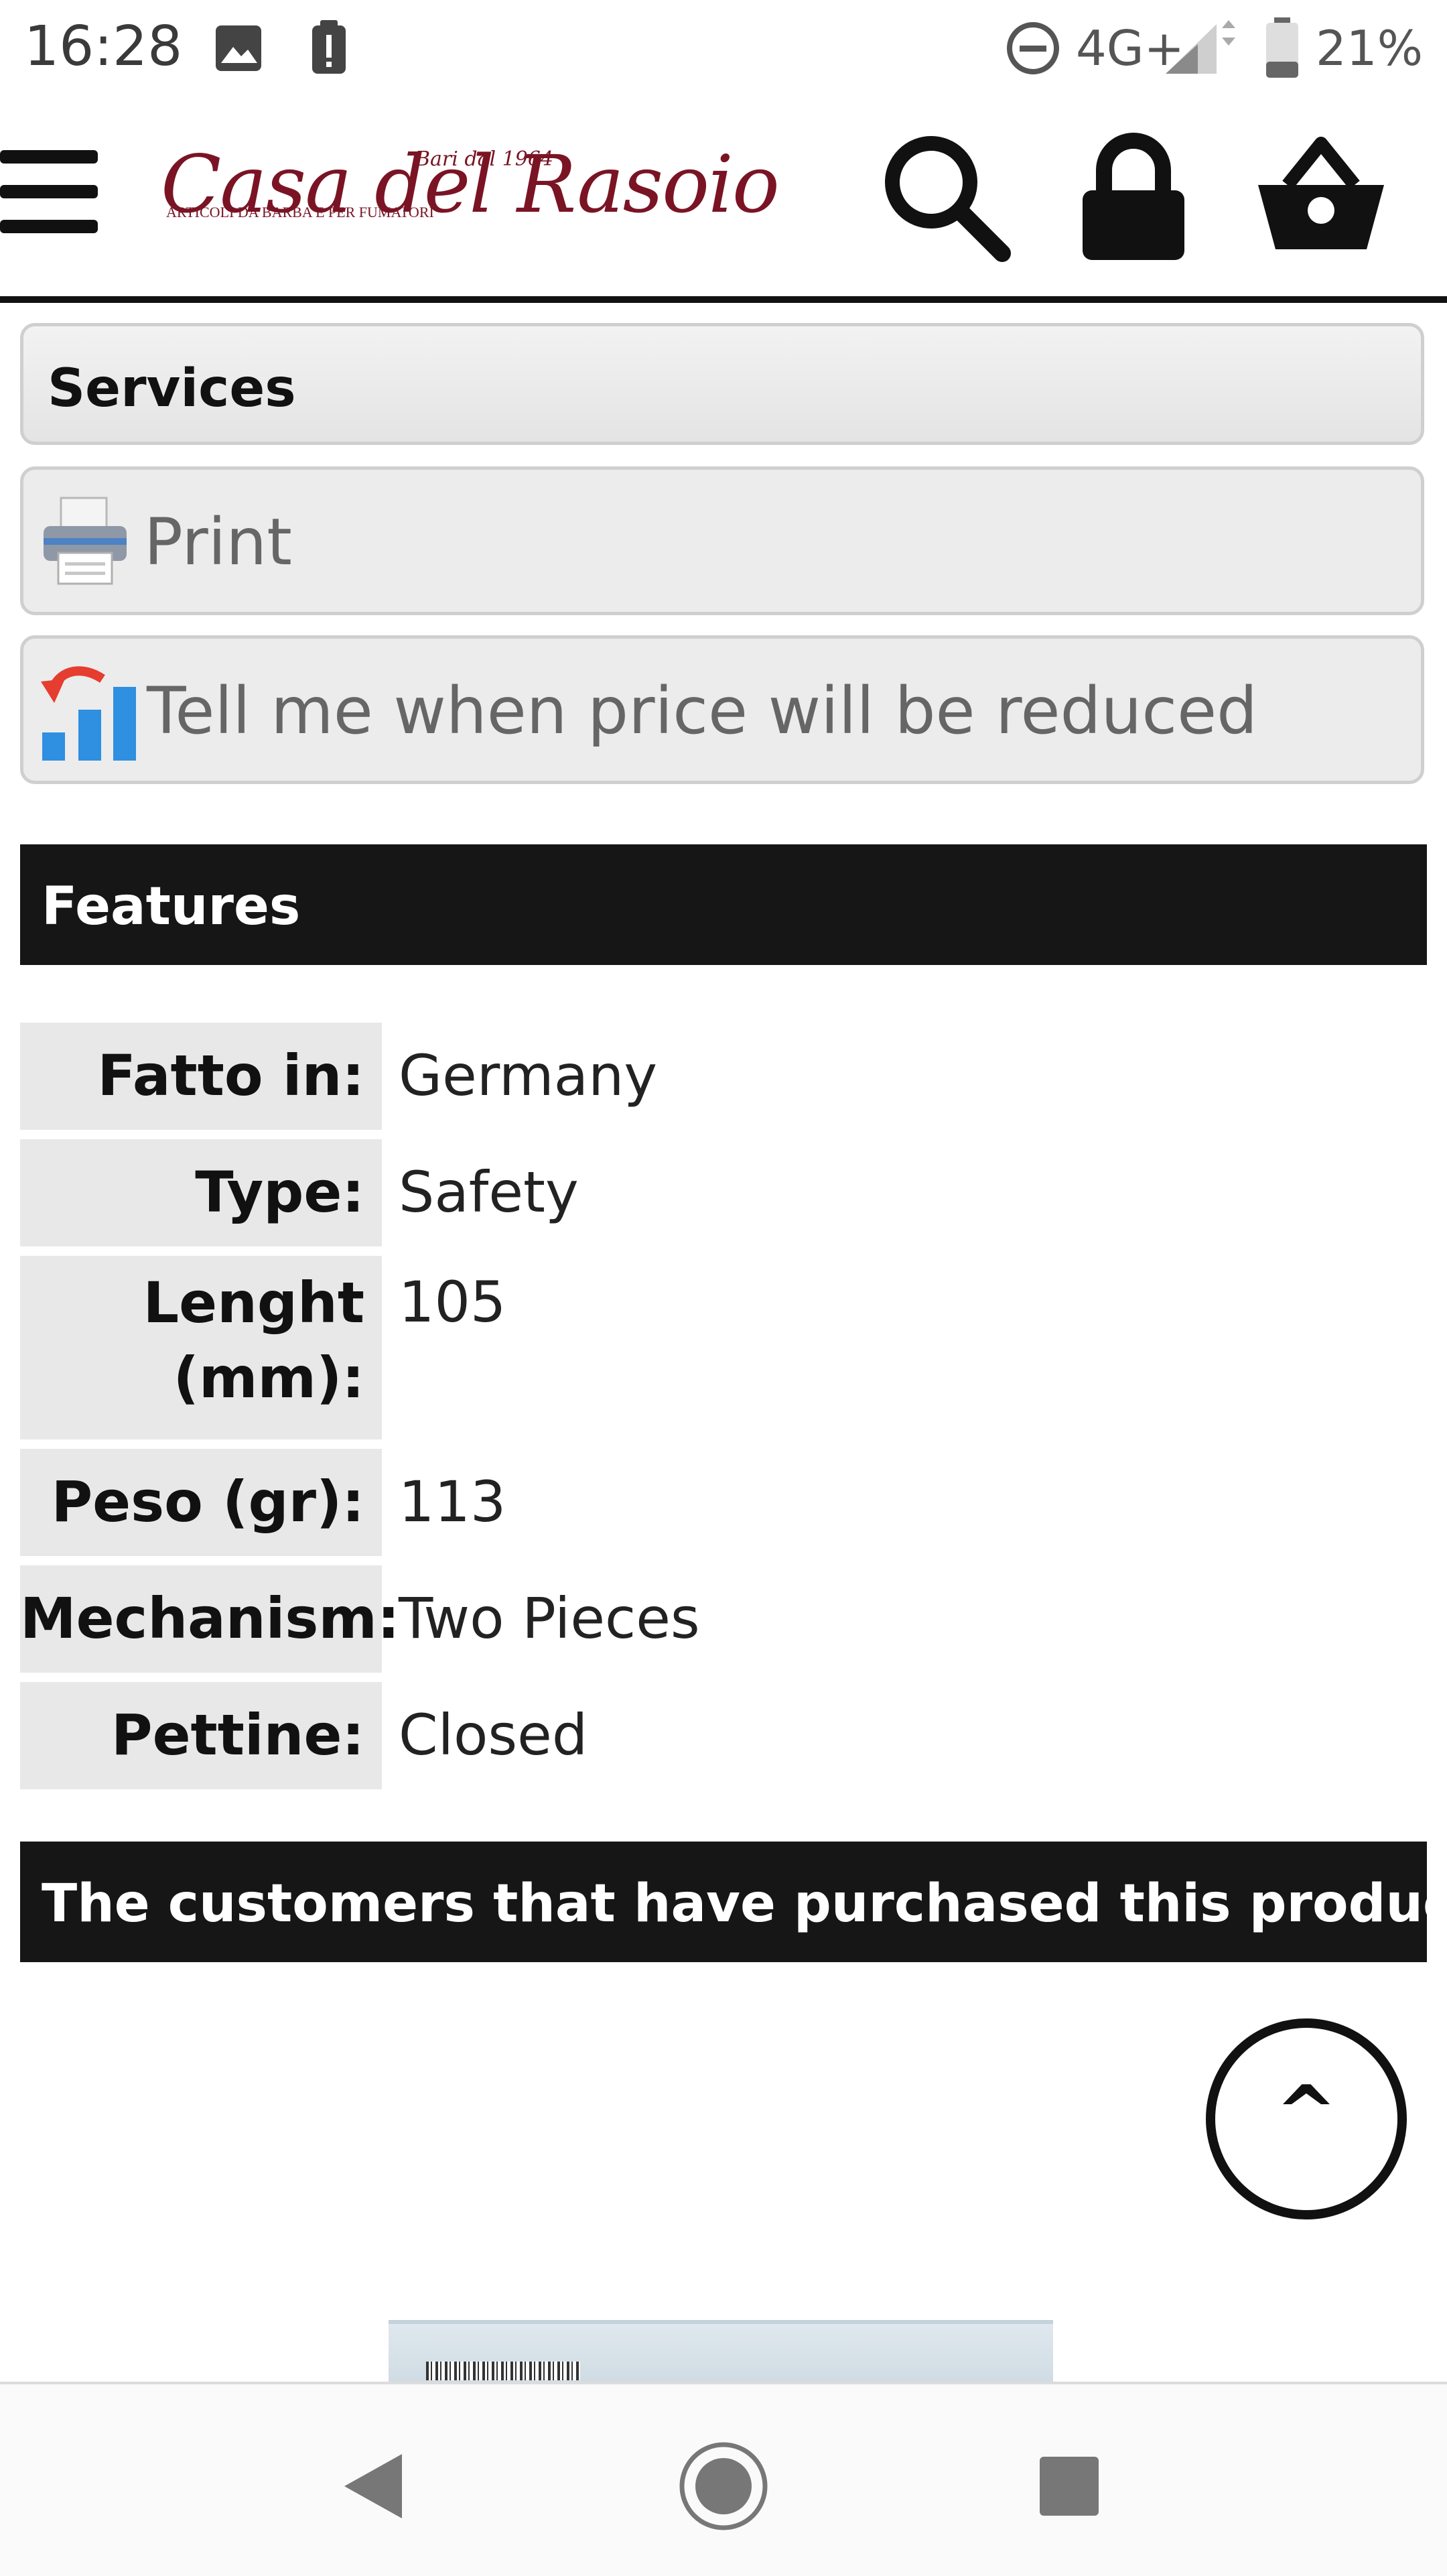 This screenshot has height=2576, width=1447. I want to click on related-product-image, so click(721, 2353).